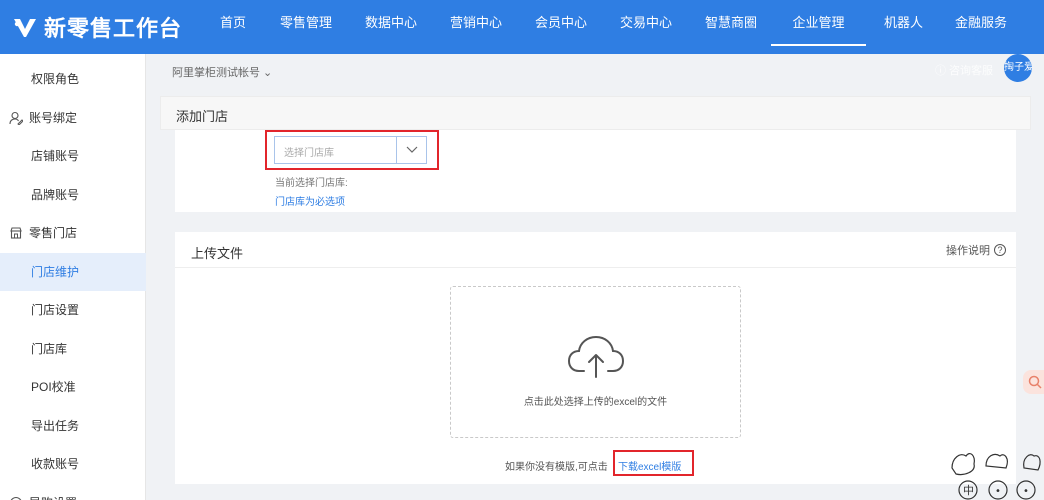  What do you see at coordinates (595, 402) in the screenshot?
I see `dropzone-text: 点击此处选择上传的excel的文件` at bounding box center [595, 402].